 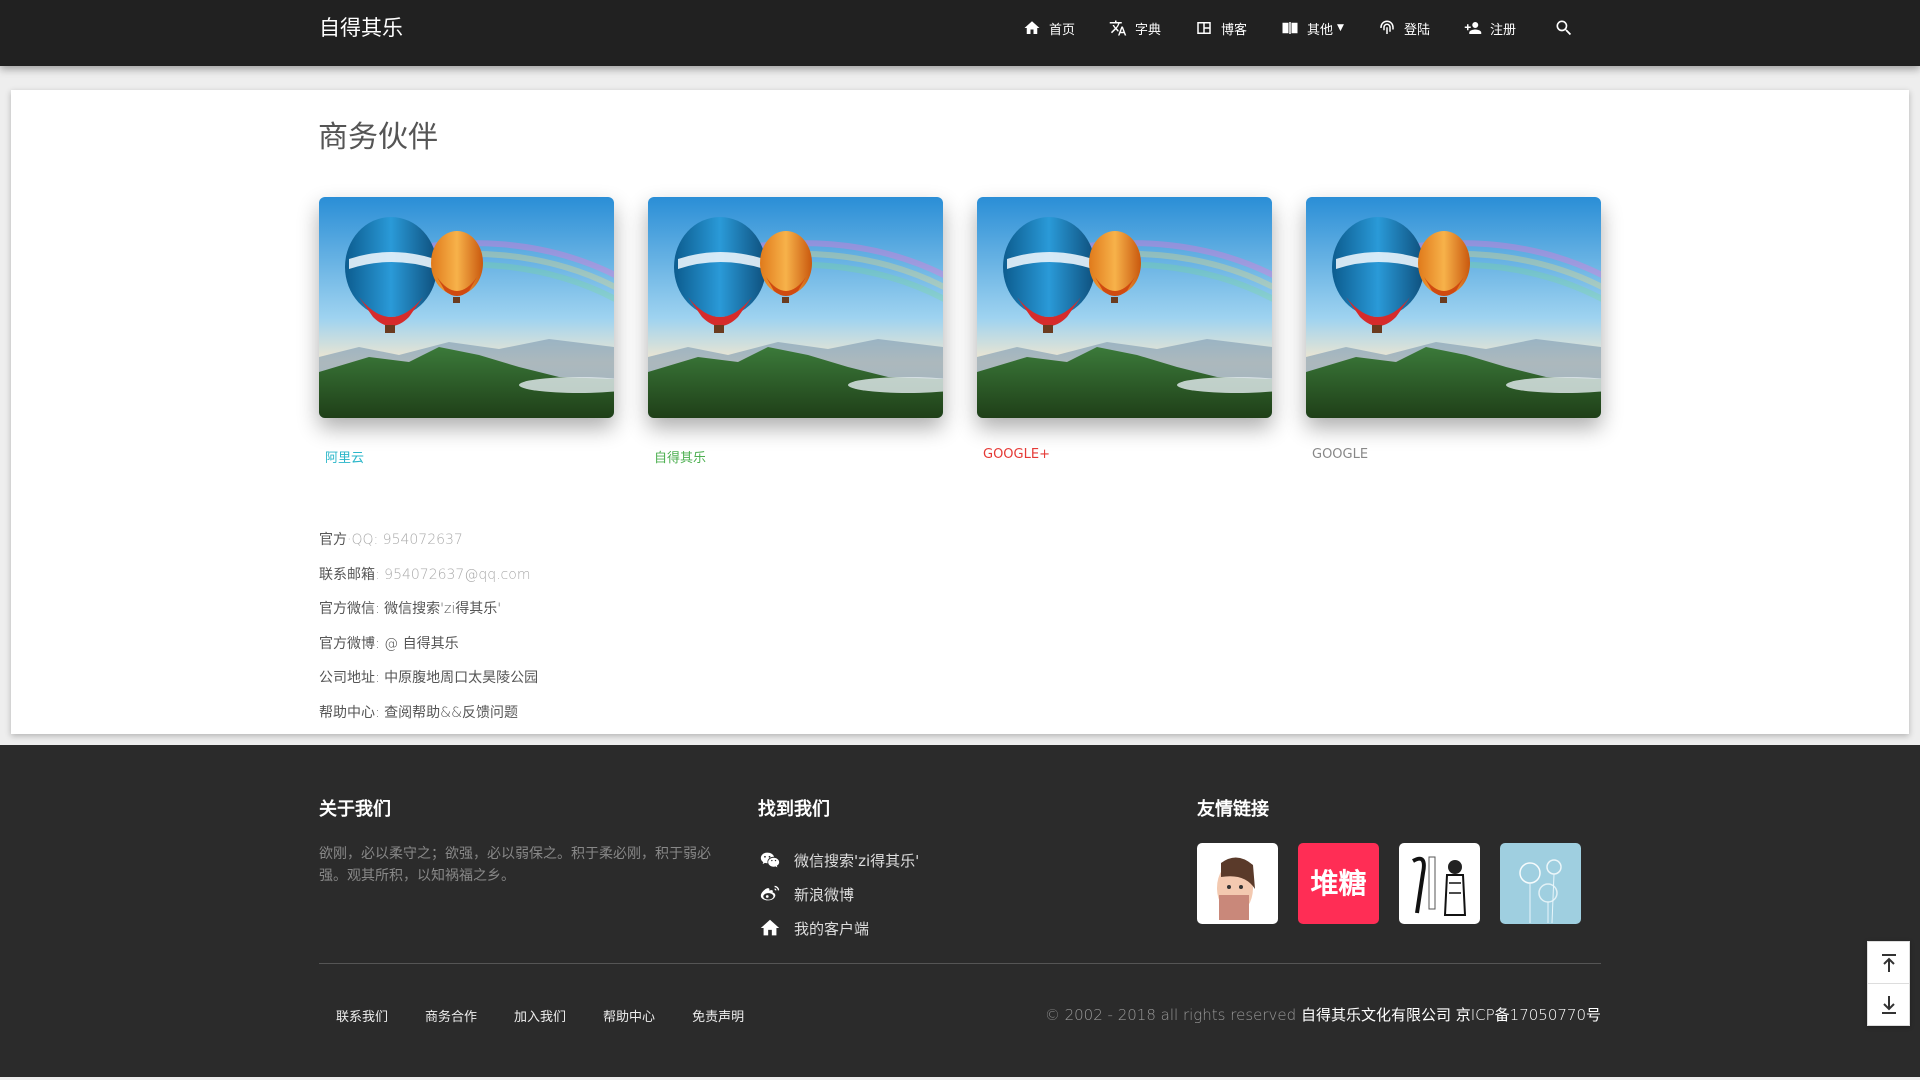 What do you see at coordinates (1118, 28) in the screenshot?
I see `translate-icon` at bounding box center [1118, 28].